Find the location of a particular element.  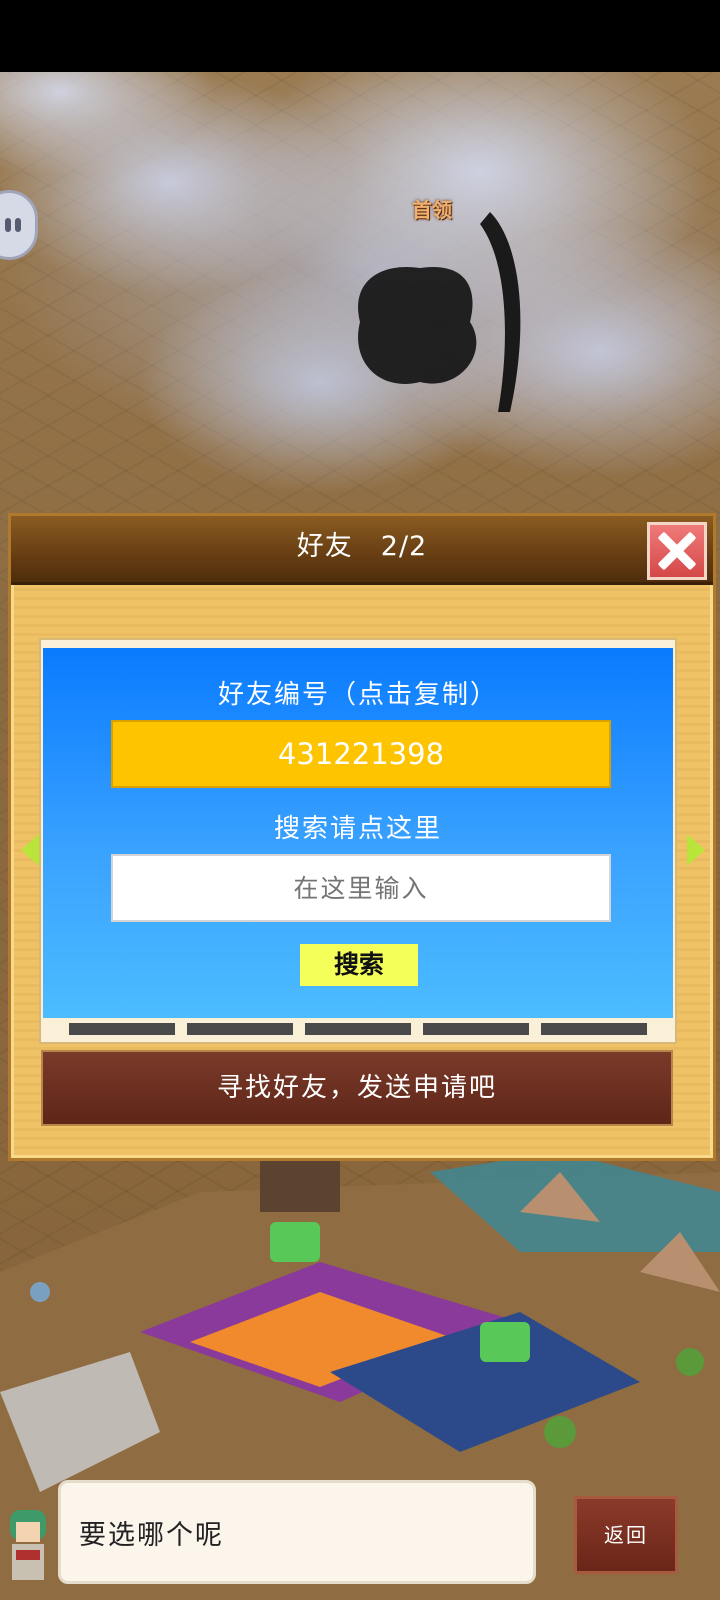

panel-tab-strip is located at coordinates (358, 1029).